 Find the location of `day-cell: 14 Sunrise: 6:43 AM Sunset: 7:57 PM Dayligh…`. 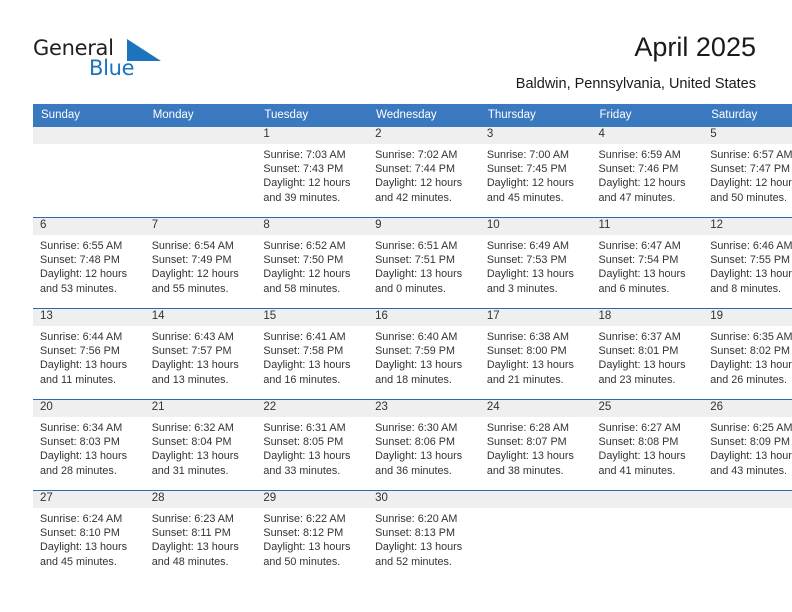

day-cell: 14 Sunrise: 6:43 AM Sunset: 7:57 PM Dayligh… is located at coordinates (200, 354).